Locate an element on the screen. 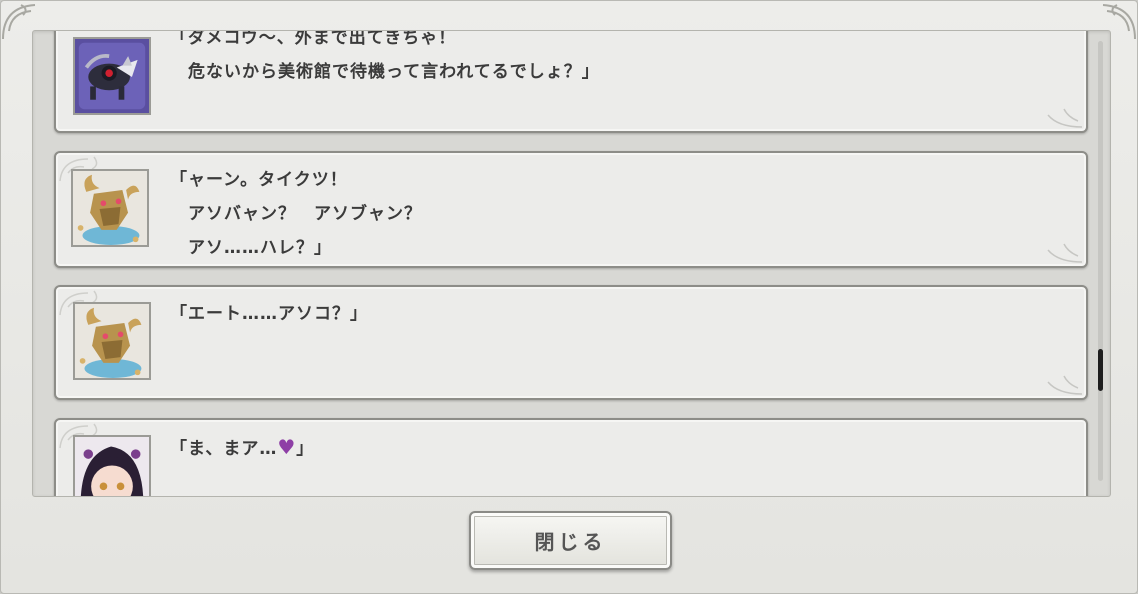 Image resolution: width=1138 pixels, height=594 pixels. mechanical-wolf-portrait-icon is located at coordinates (112, 76).